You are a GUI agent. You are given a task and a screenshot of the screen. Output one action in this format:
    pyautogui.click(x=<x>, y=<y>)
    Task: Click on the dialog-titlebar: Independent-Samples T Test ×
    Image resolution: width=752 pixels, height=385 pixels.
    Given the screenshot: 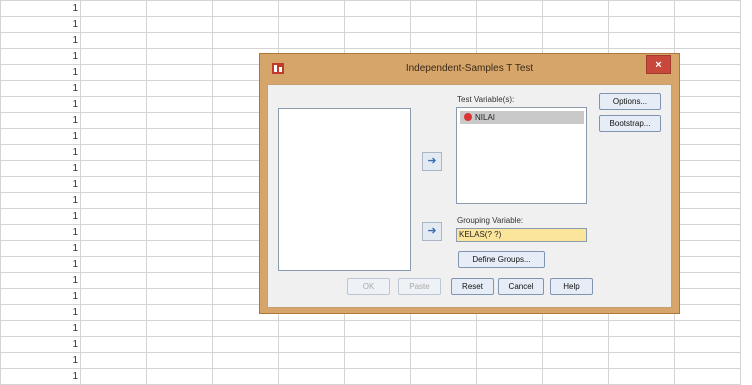 What is the action you would take?
    pyautogui.click(x=469, y=68)
    